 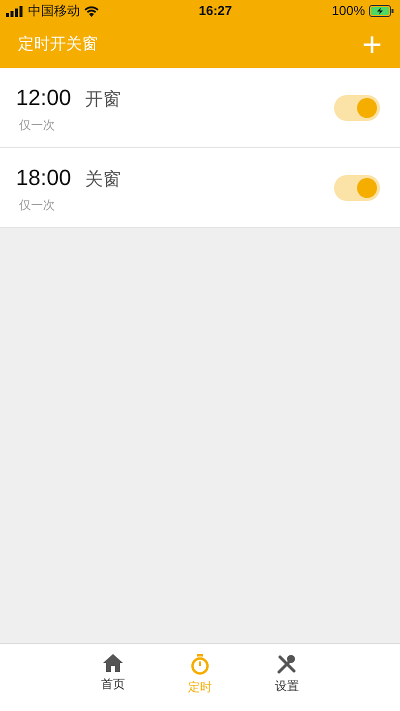 What do you see at coordinates (91, 11) in the screenshot?
I see `wifi-icon` at bounding box center [91, 11].